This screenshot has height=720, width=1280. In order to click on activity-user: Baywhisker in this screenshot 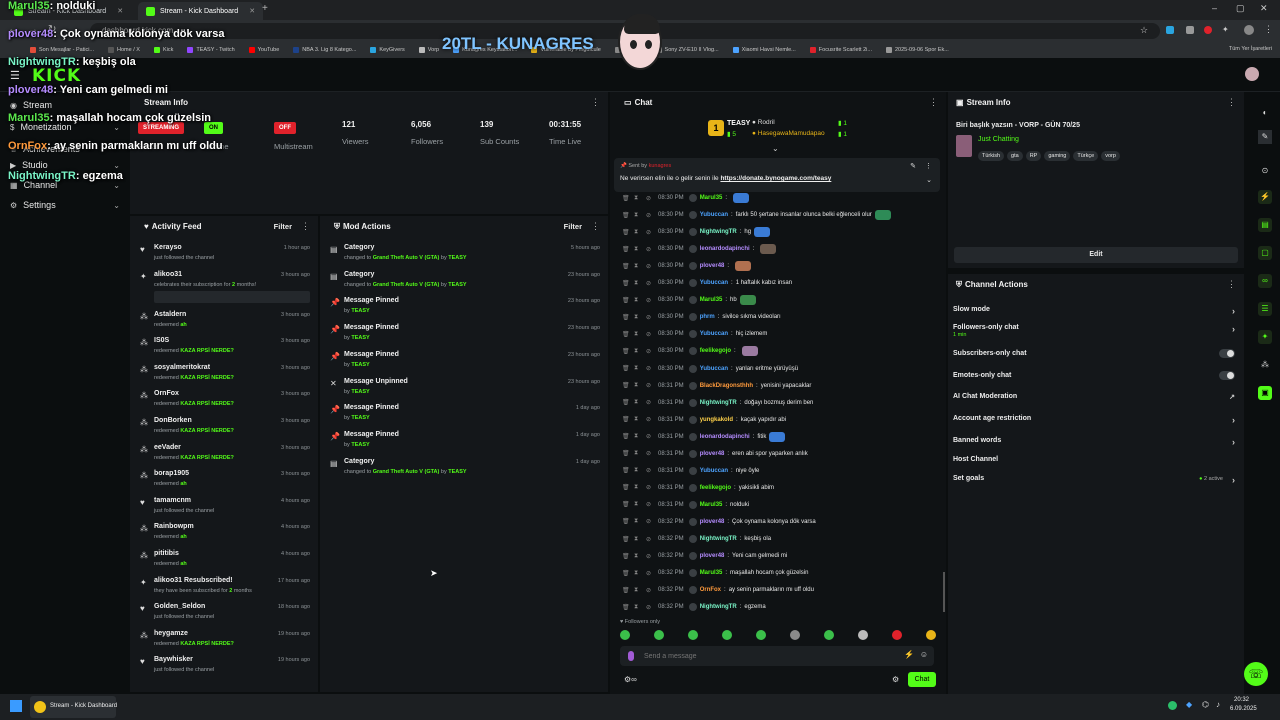, I will do `click(173, 659)`.